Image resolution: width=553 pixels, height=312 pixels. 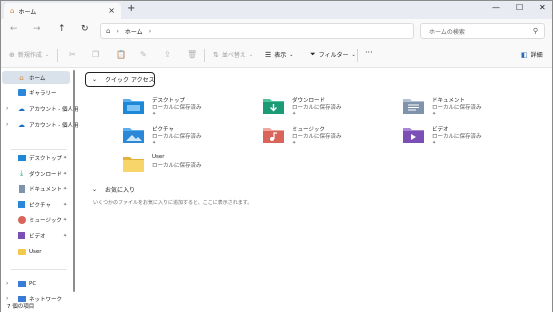 I want to click on rename-icon: ✎, so click(x=143, y=54).